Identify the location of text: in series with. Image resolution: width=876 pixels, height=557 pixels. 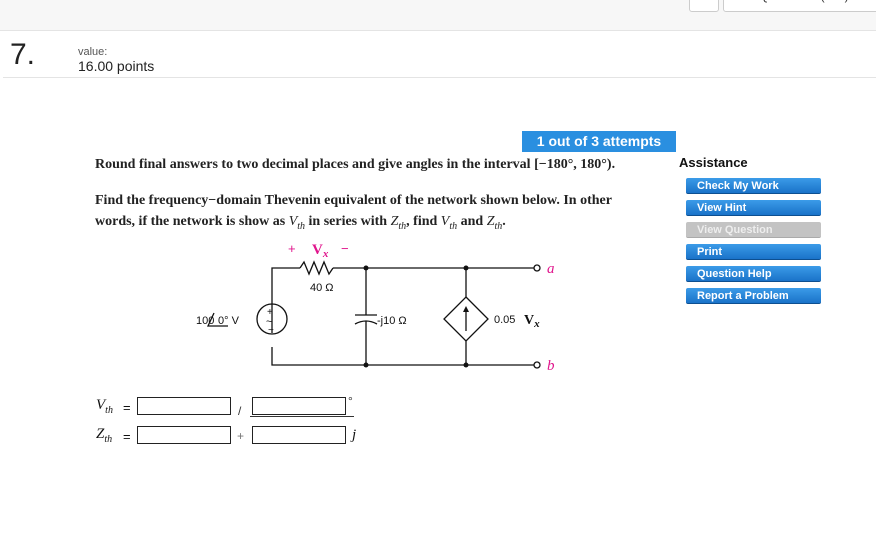
(348, 221).